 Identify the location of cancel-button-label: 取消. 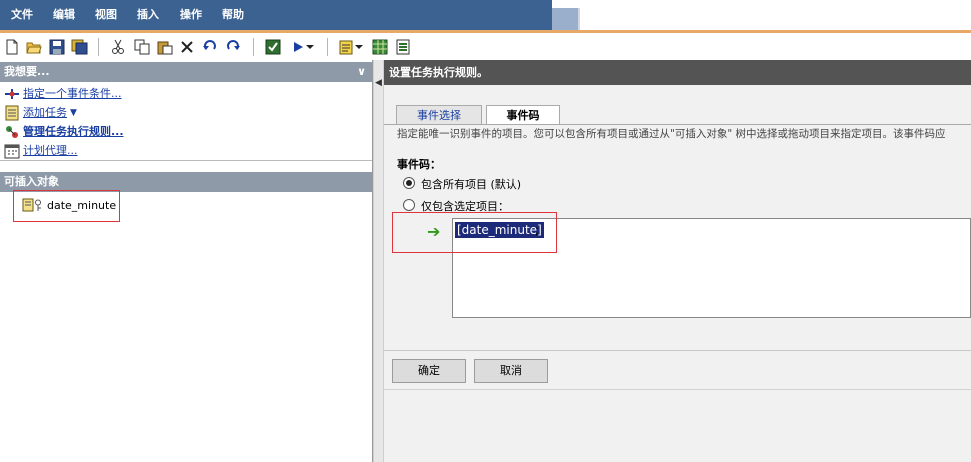
(511, 370).